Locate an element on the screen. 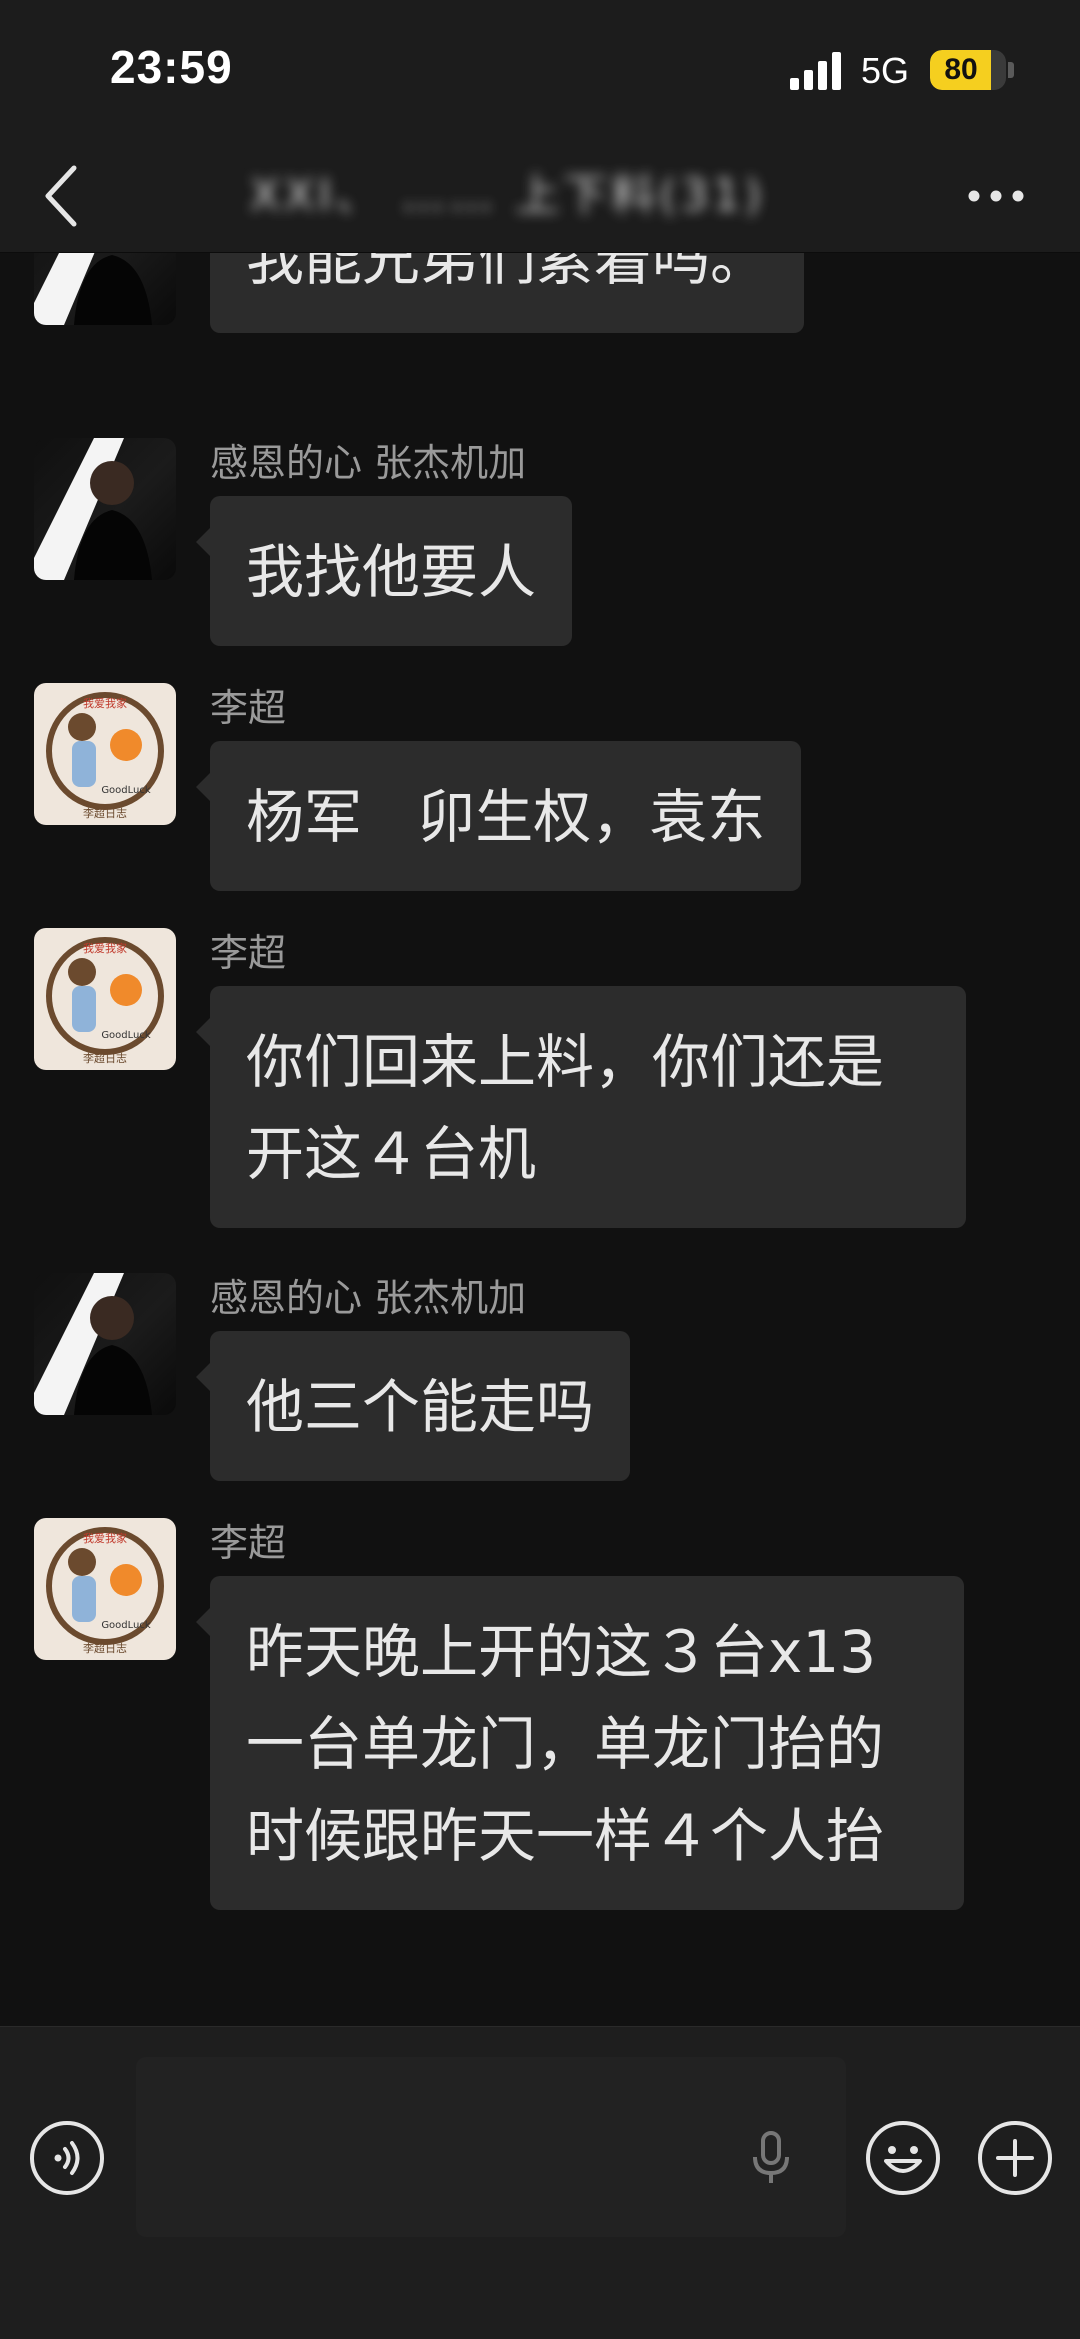 Image resolution: width=1080 pixels, height=2339 pixels. microphone-icon is located at coordinates (771, 2158).